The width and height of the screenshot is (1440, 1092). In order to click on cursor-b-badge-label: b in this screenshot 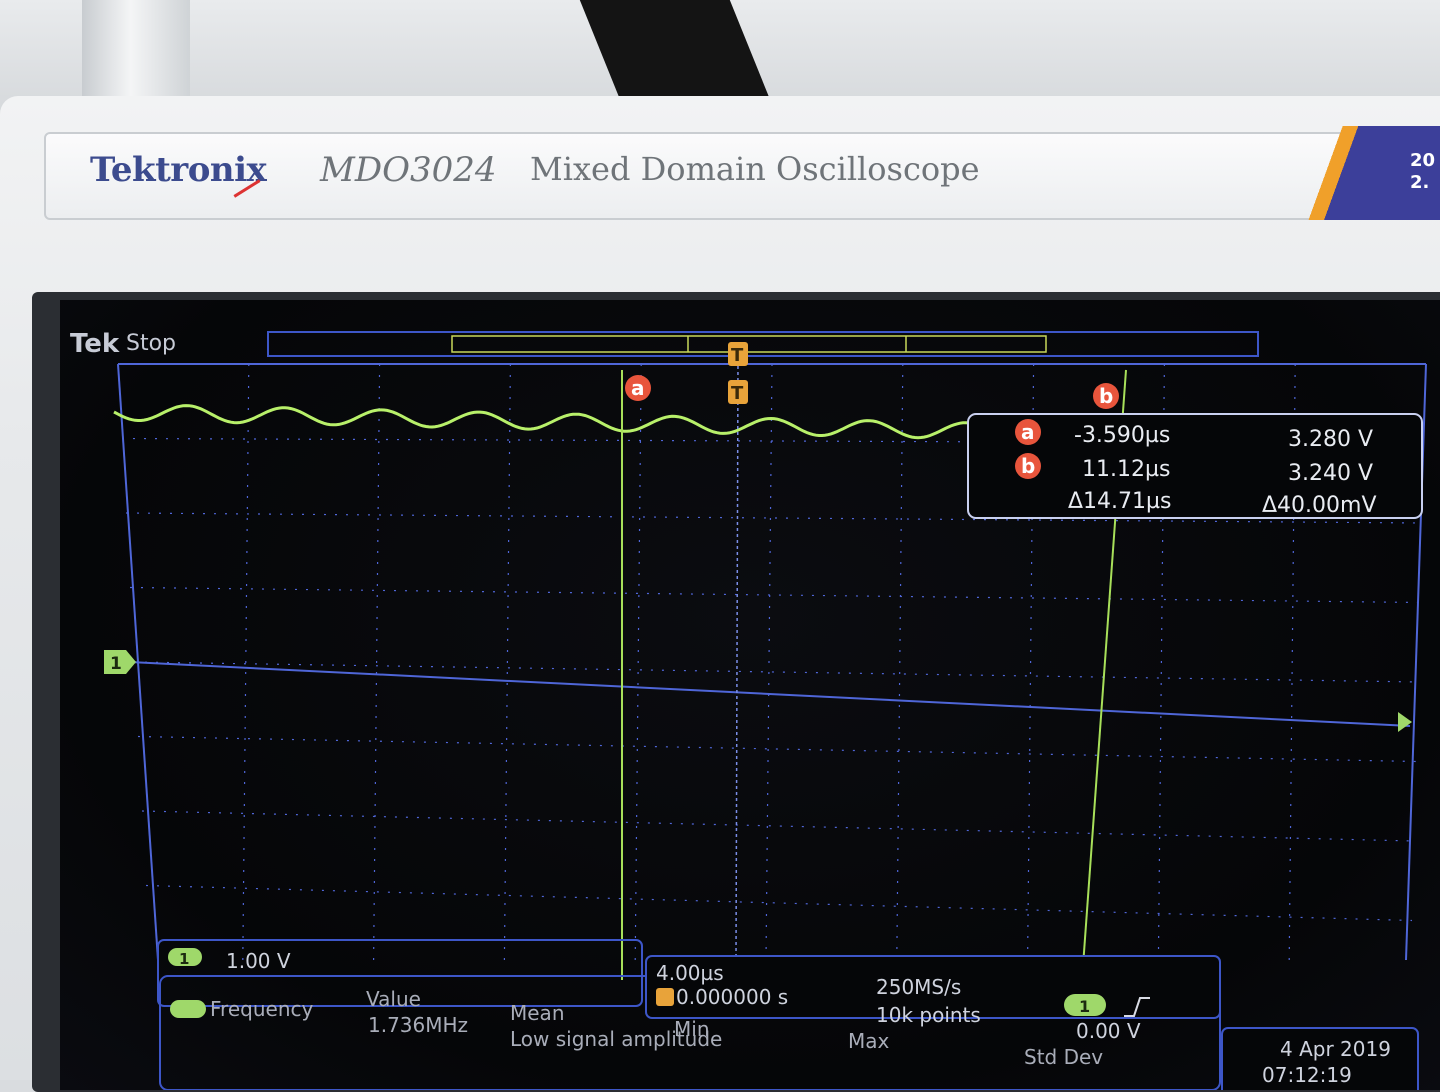, I will do `click(1106, 396)`.